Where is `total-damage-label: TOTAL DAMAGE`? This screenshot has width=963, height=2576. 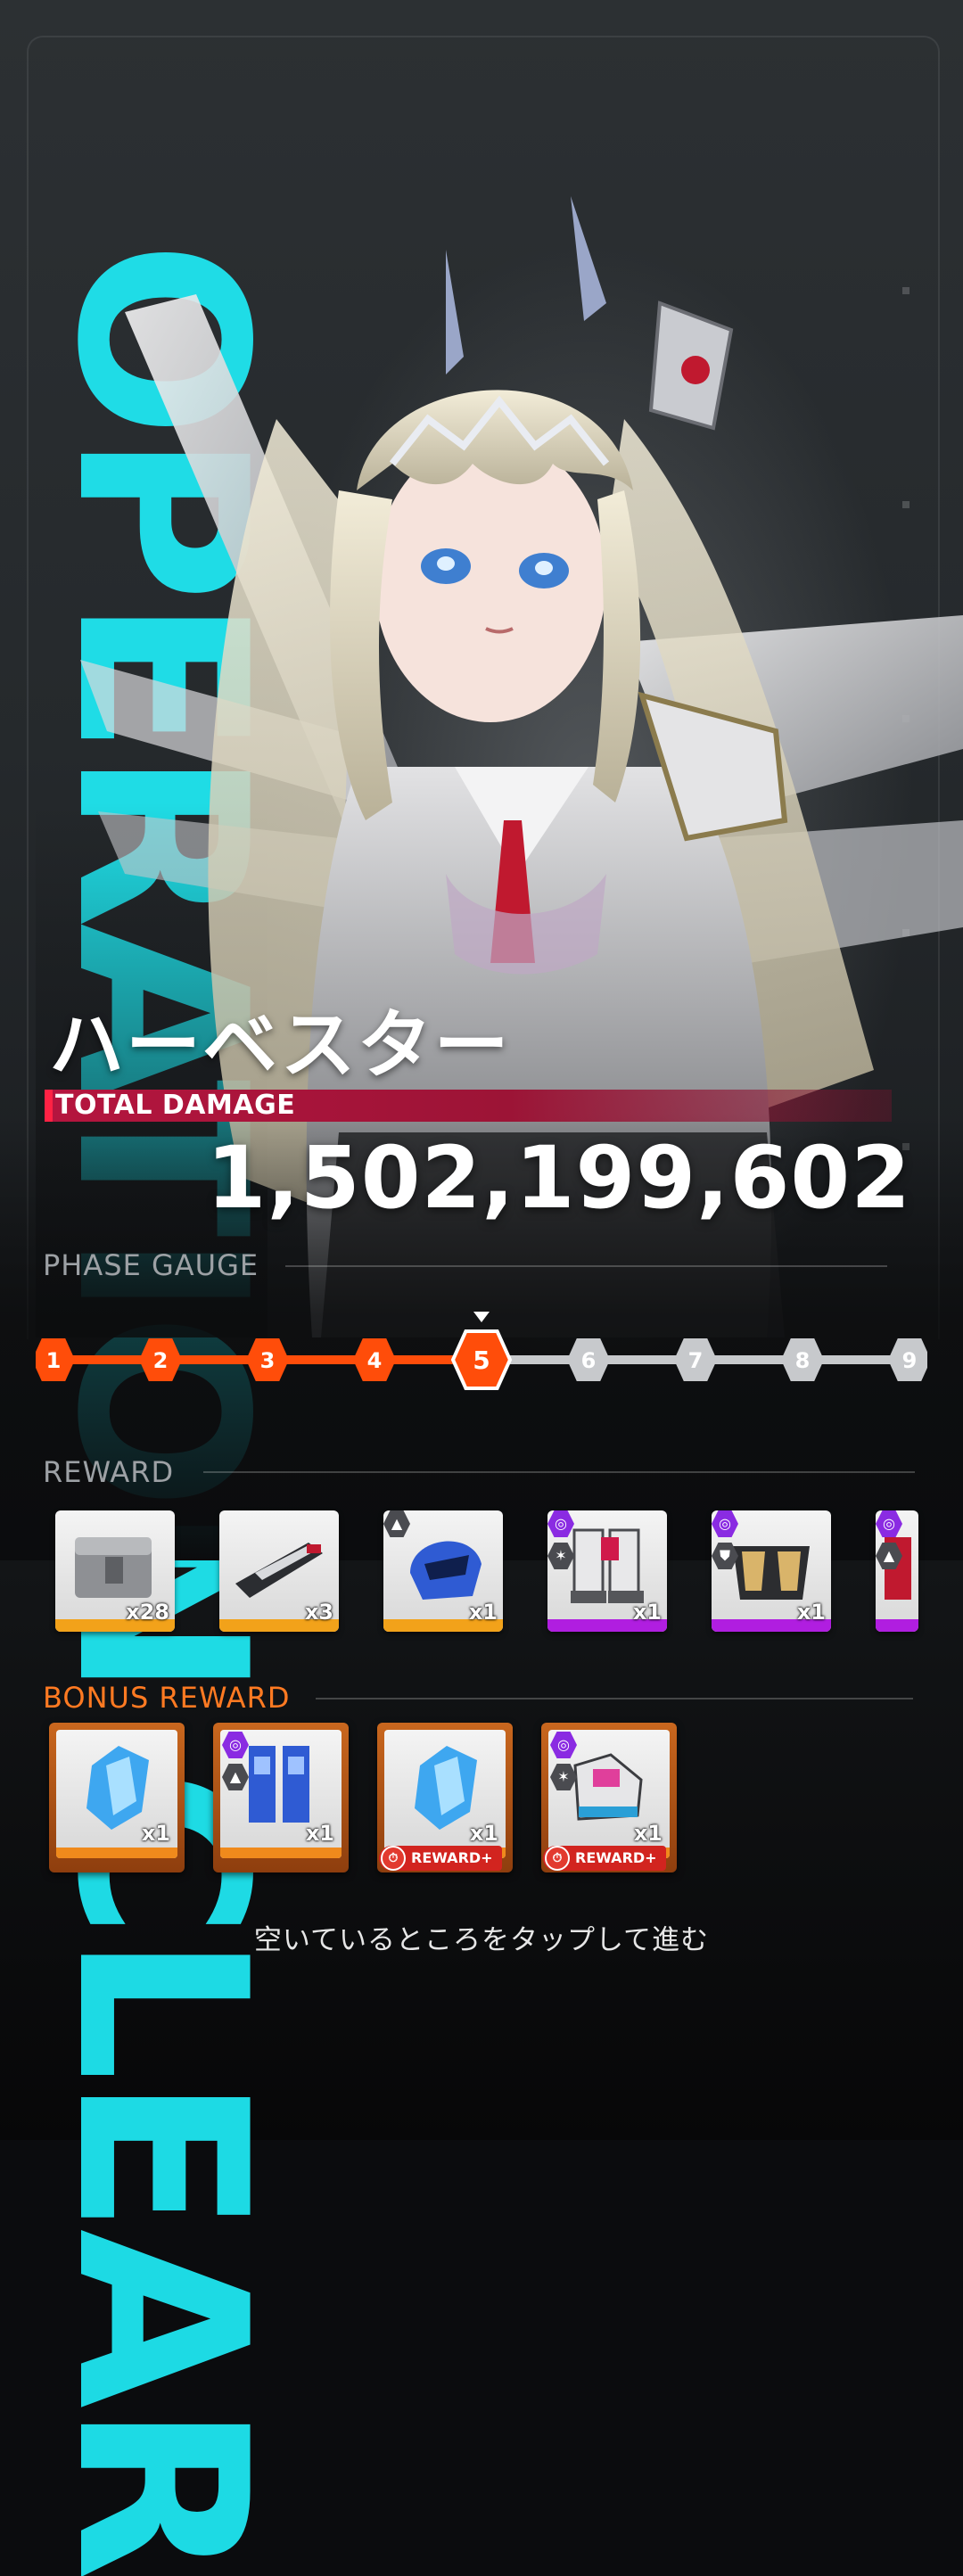 total-damage-label: TOTAL DAMAGE is located at coordinates (175, 1105).